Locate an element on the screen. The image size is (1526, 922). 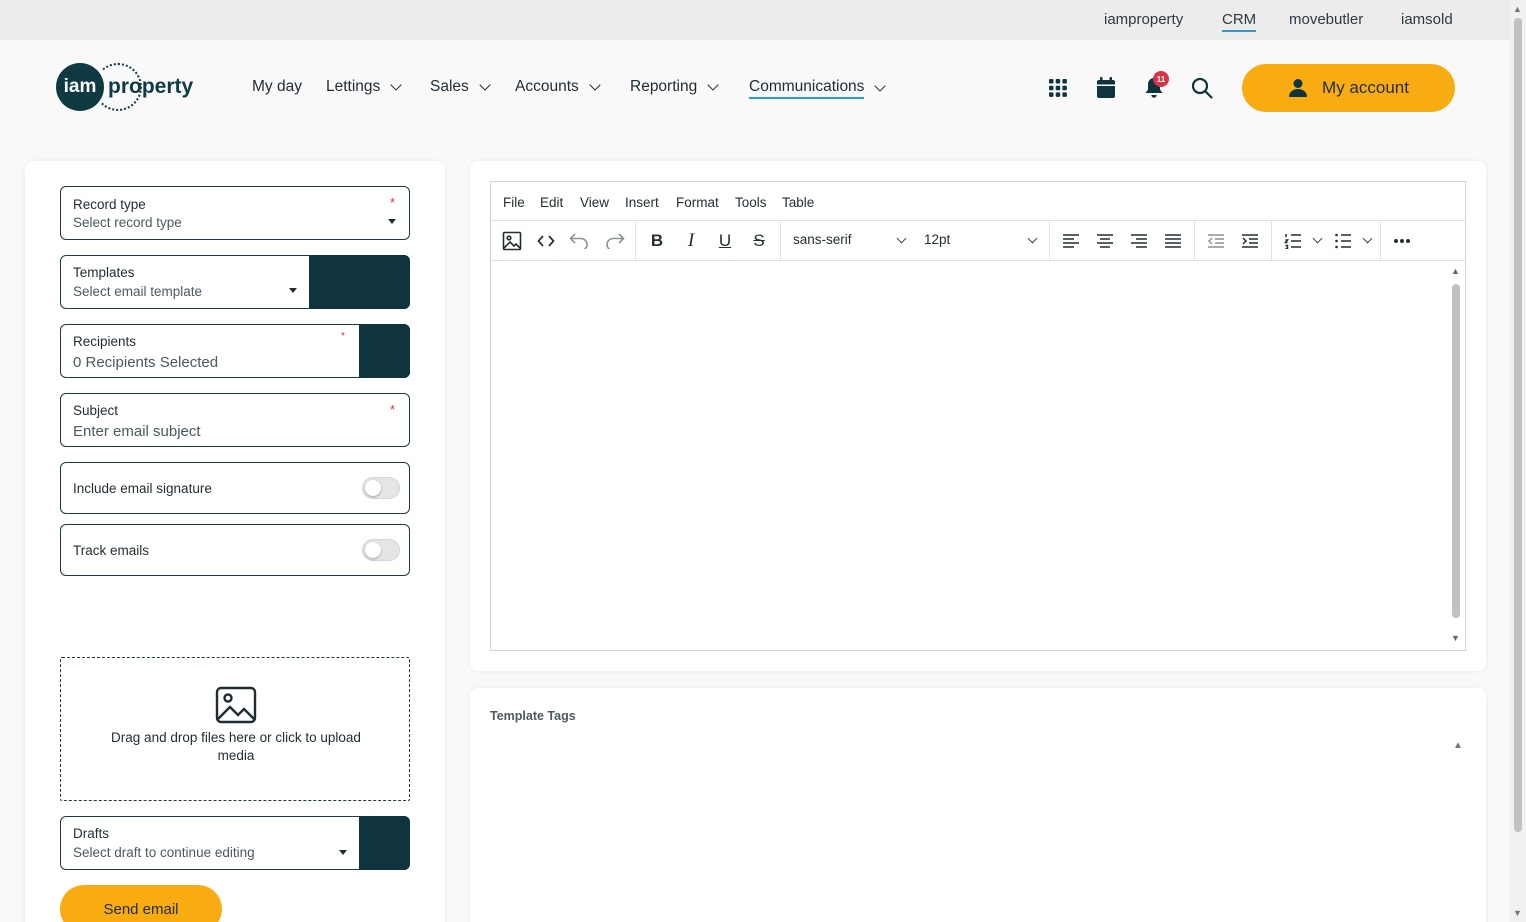
record-type-select: Record type * Select record type is located at coordinates (235, 213).